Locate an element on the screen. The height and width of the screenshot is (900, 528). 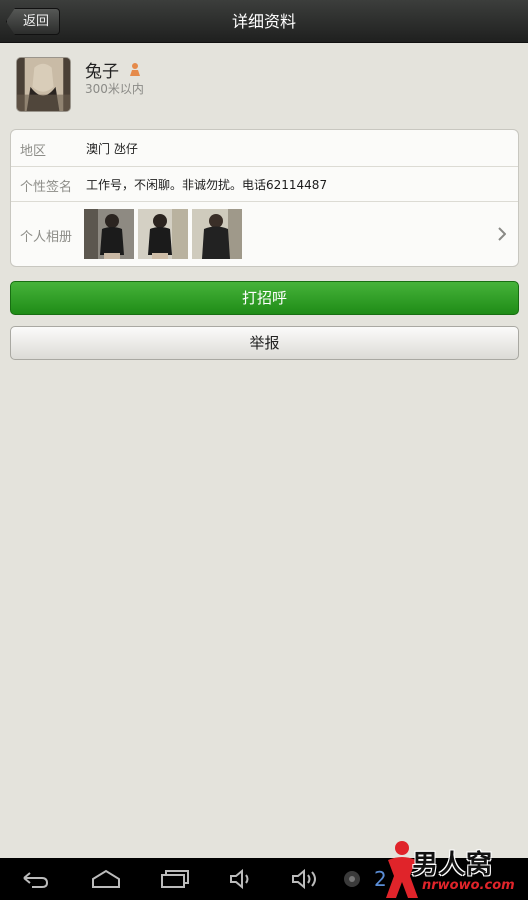
distance-text: 300米以内 is located at coordinates (114, 89).